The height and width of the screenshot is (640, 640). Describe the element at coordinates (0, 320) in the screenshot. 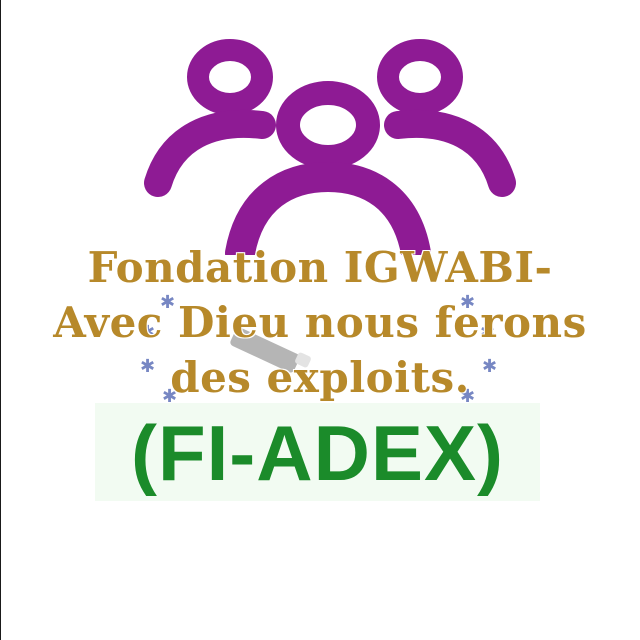

I see `left-border` at that location.